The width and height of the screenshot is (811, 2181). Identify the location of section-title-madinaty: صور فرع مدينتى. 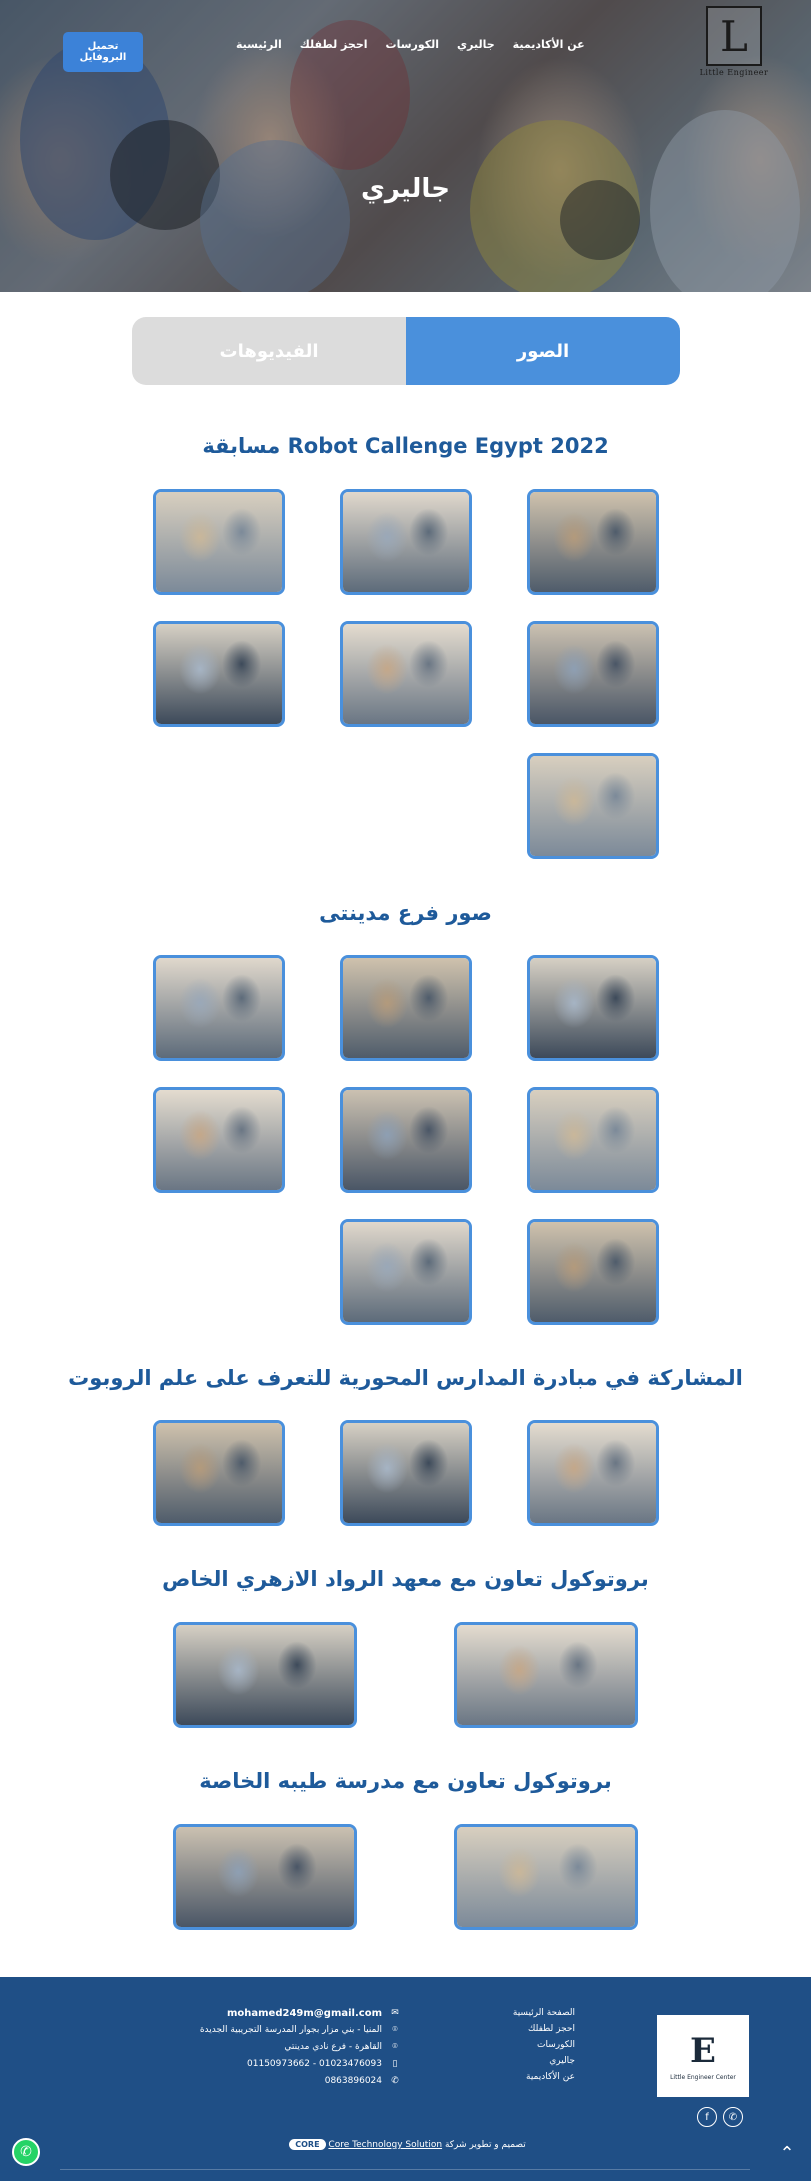
(405, 913).